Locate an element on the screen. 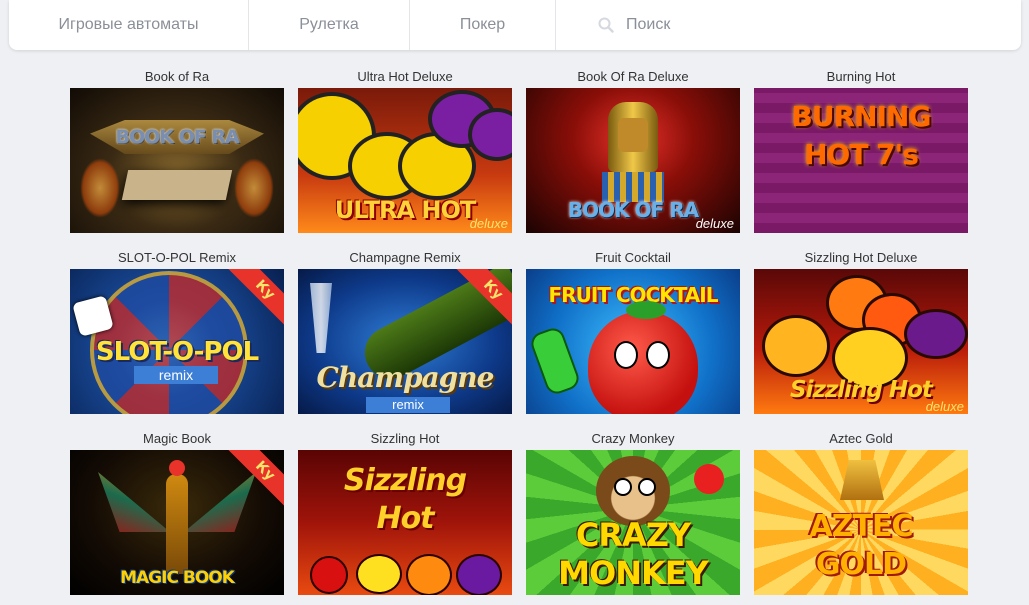 Image resolution: width=1029 pixels, height=605 pixels. game-art-title: CRAZY MONKEY is located at coordinates (633, 554).